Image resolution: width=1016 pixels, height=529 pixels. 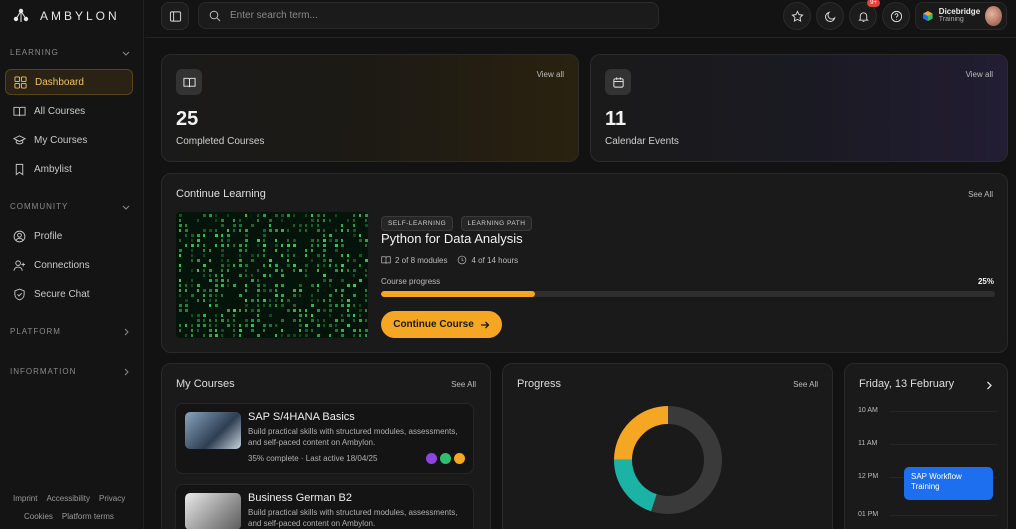 What do you see at coordinates (272, 275) in the screenshot?
I see `course-thumbnail` at bounding box center [272, 275].